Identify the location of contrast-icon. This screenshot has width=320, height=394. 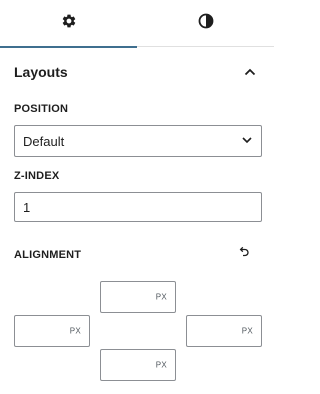
(206, 23).